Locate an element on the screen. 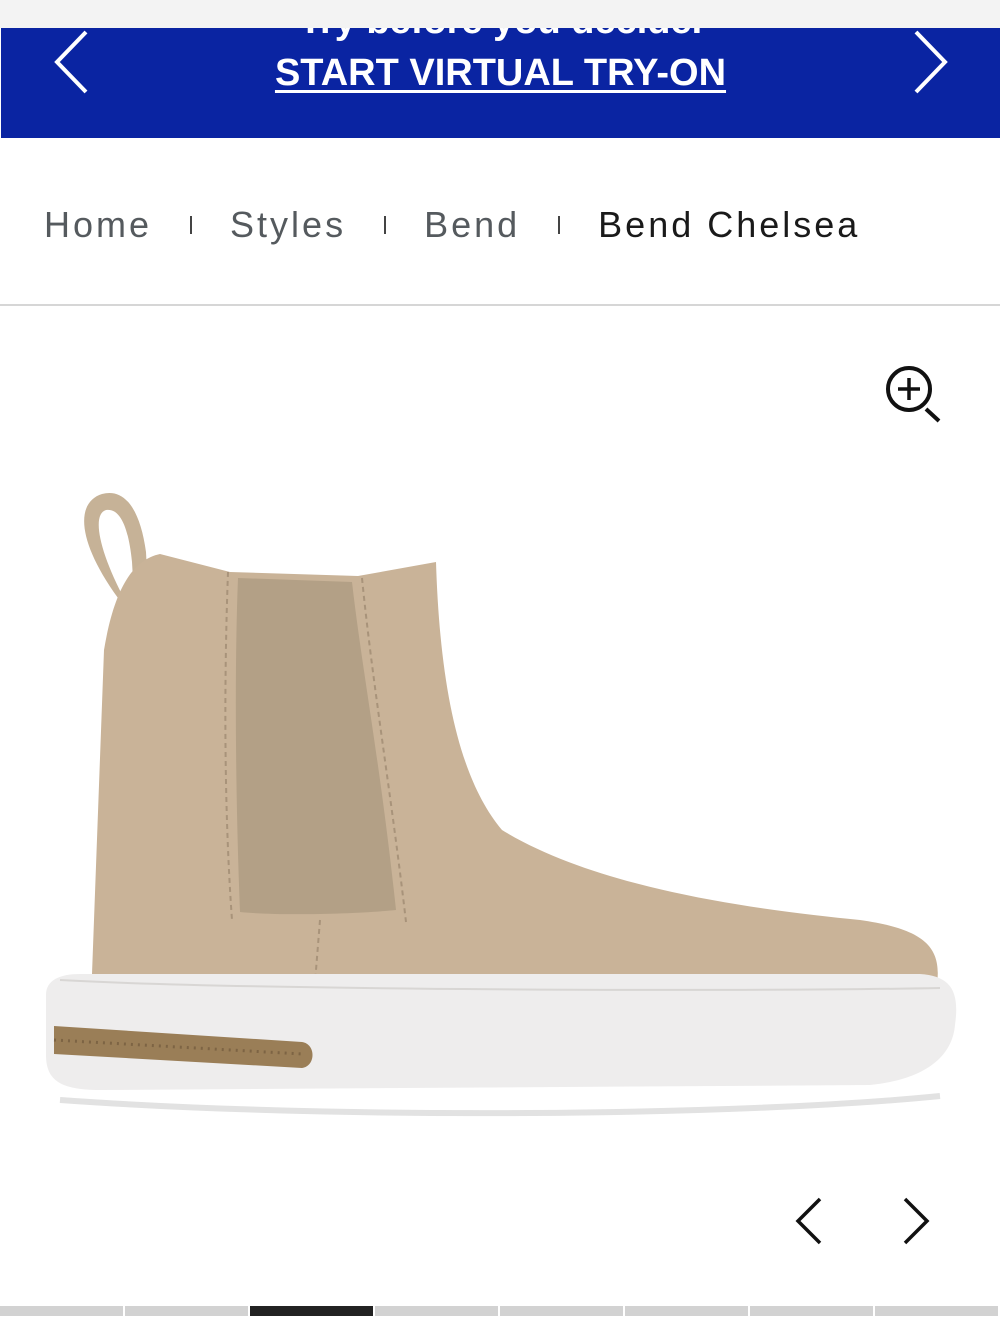  breadcrumb: Home Styles Bend Bend Chelsea is located at coordinates (452, 225).